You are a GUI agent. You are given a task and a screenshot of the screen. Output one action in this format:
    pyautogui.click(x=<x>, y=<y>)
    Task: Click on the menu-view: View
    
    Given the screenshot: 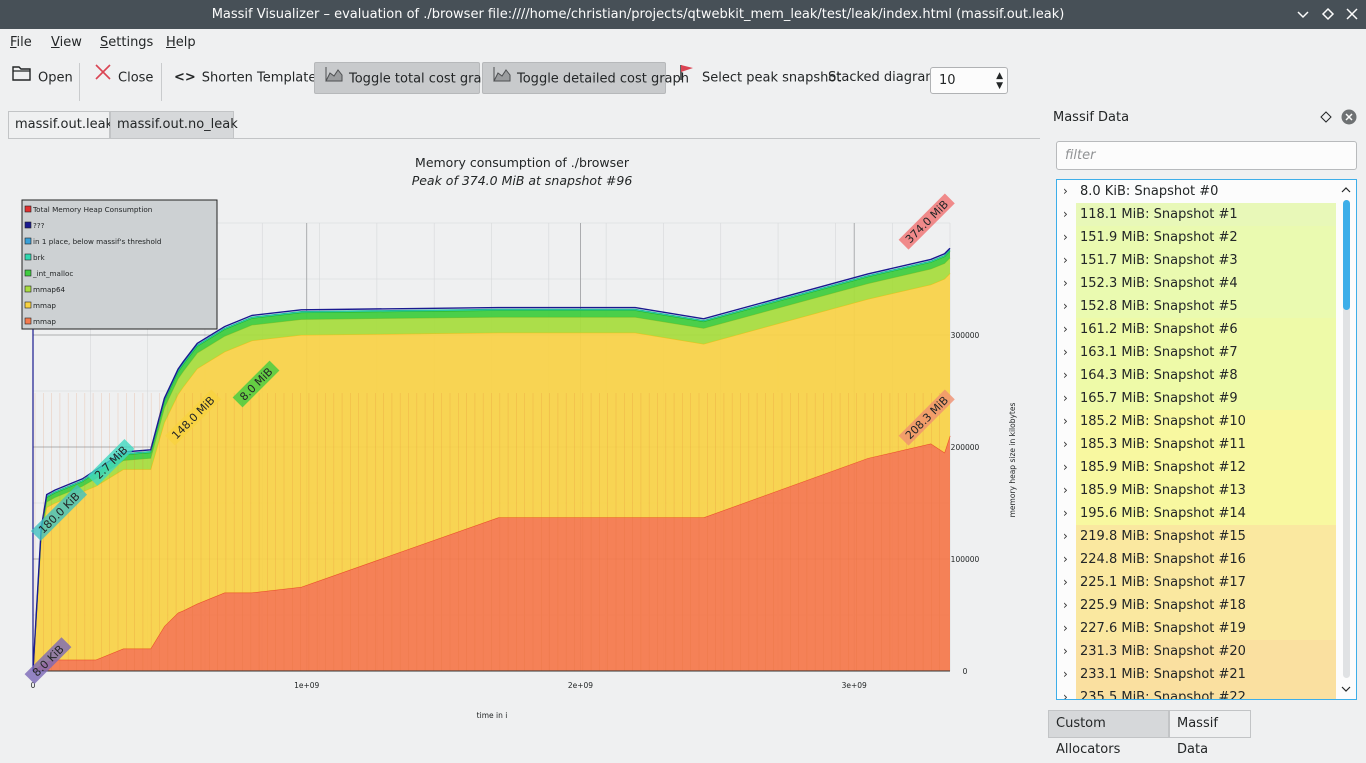 What is the action you would take?
    pyautogui.click(x=66, y=43)
    